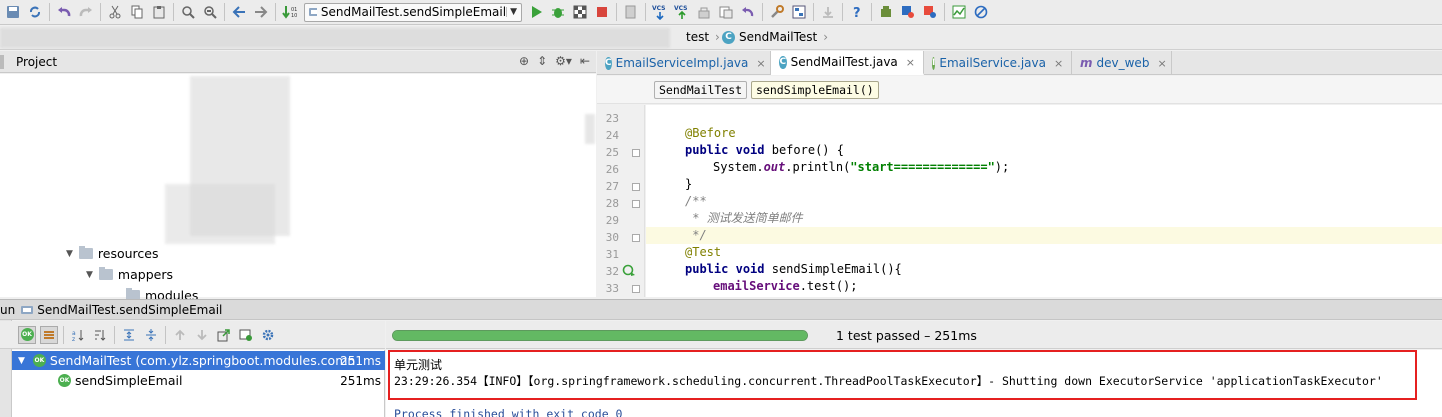 The width and height of the screenshot is (1442, 417). What do you see at coordinates (717, 37) in the screenshot?
I see `chevron-right-icon: ›` at bounding box center [717, 37].